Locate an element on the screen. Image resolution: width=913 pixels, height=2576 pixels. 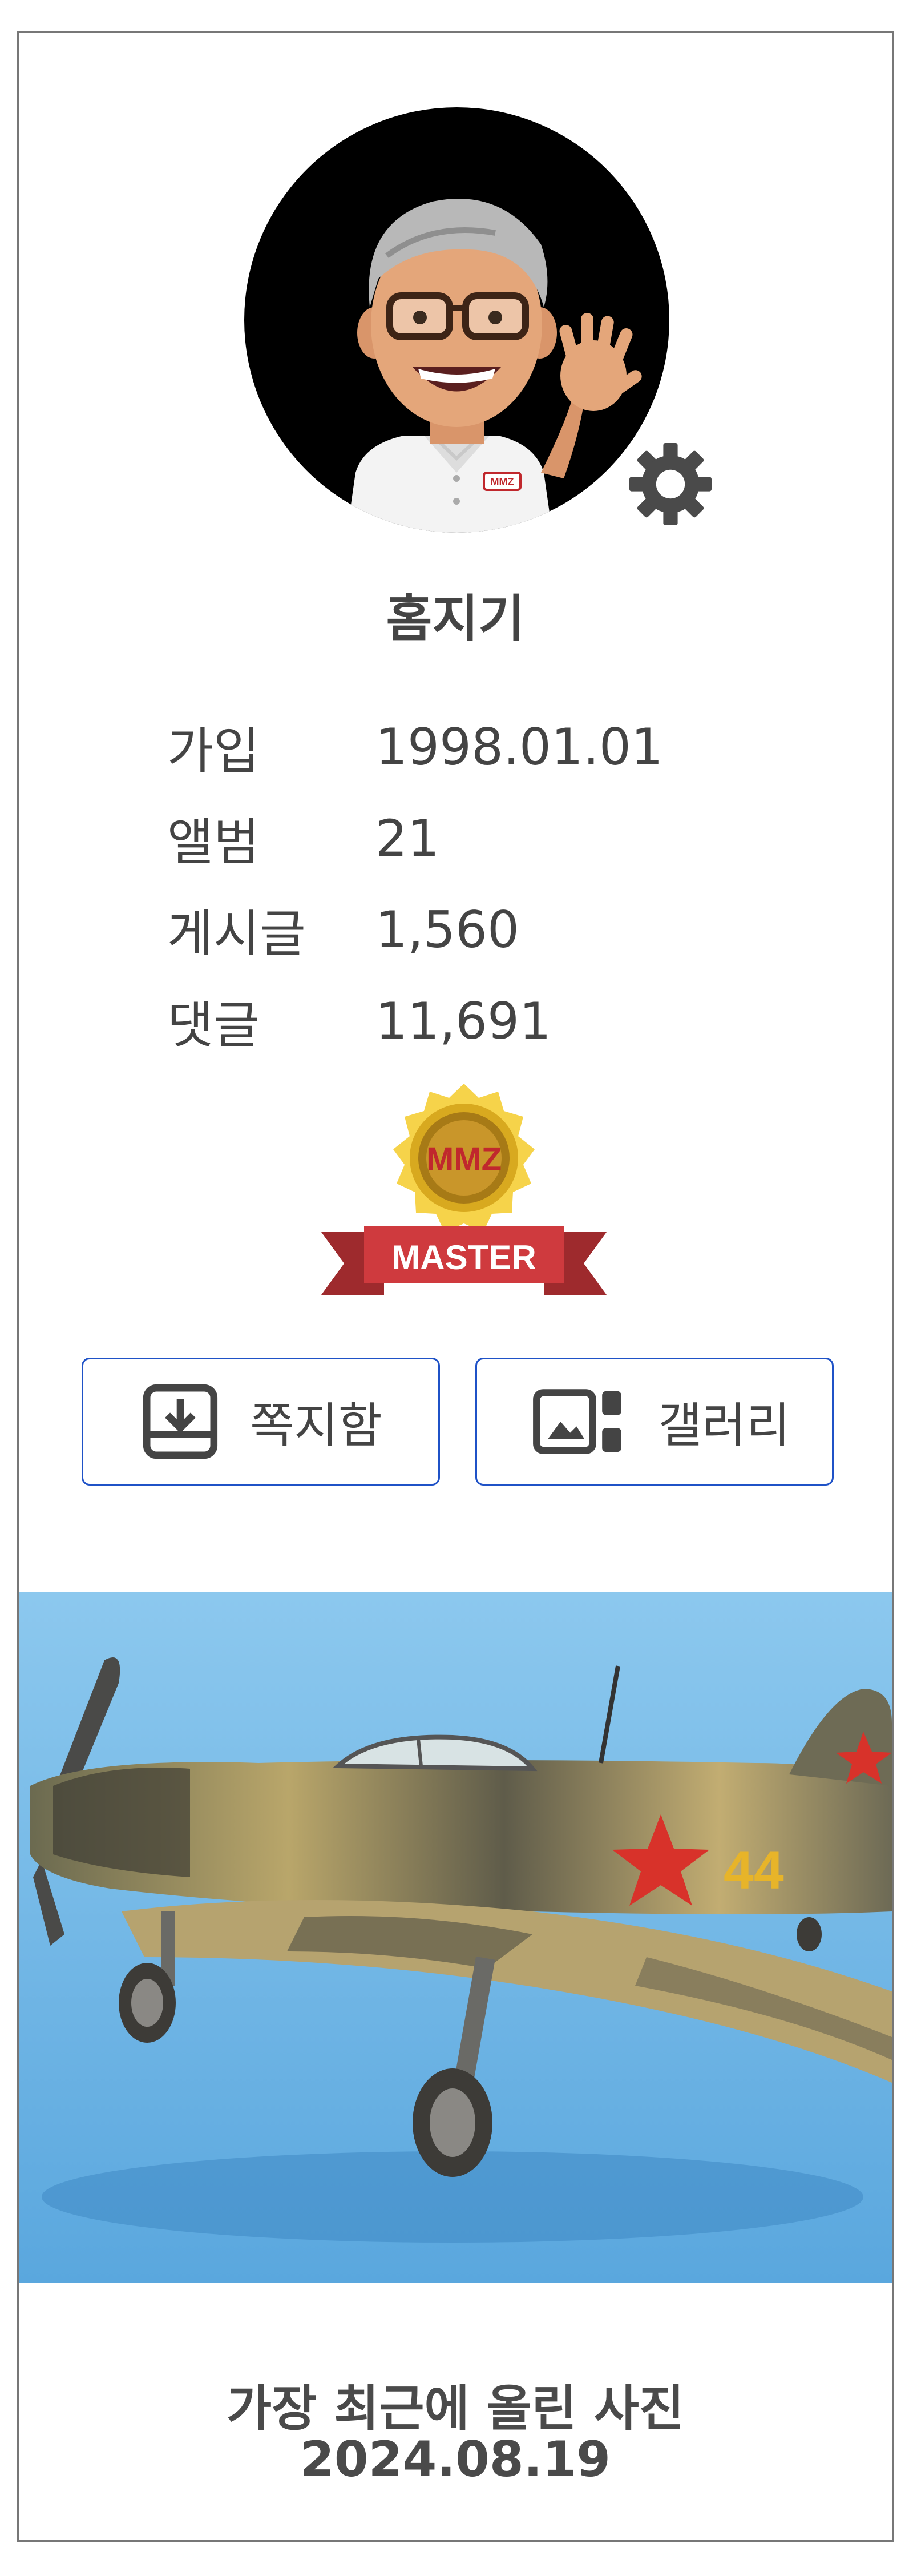
badge-ribbon-text: MASTER is located at coordinates (463, 1257).